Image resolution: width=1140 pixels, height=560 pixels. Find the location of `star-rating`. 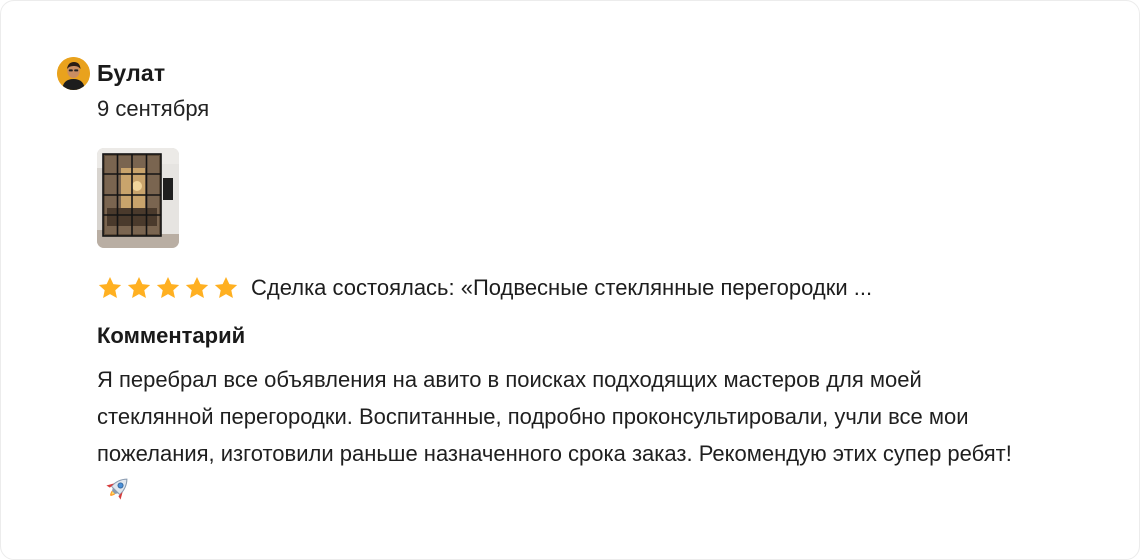

star-rating is located at coordinates (168, 288).